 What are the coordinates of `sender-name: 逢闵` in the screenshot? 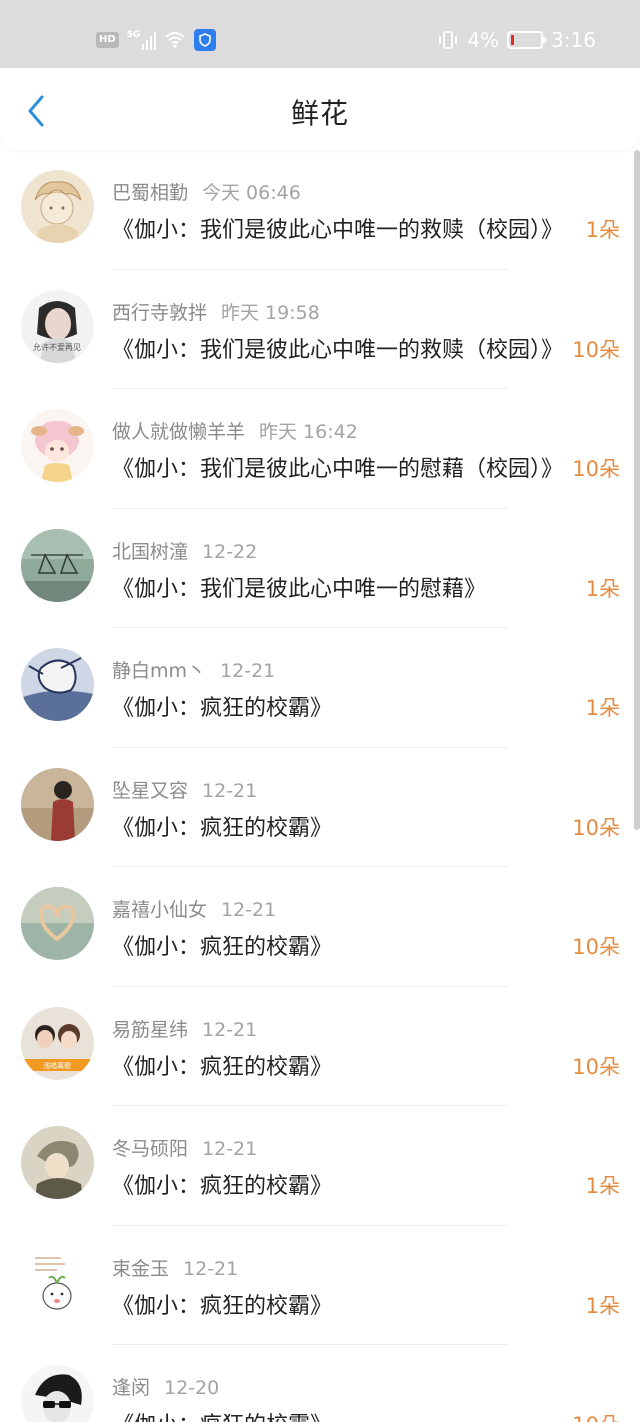 It's located at (131, 1388).